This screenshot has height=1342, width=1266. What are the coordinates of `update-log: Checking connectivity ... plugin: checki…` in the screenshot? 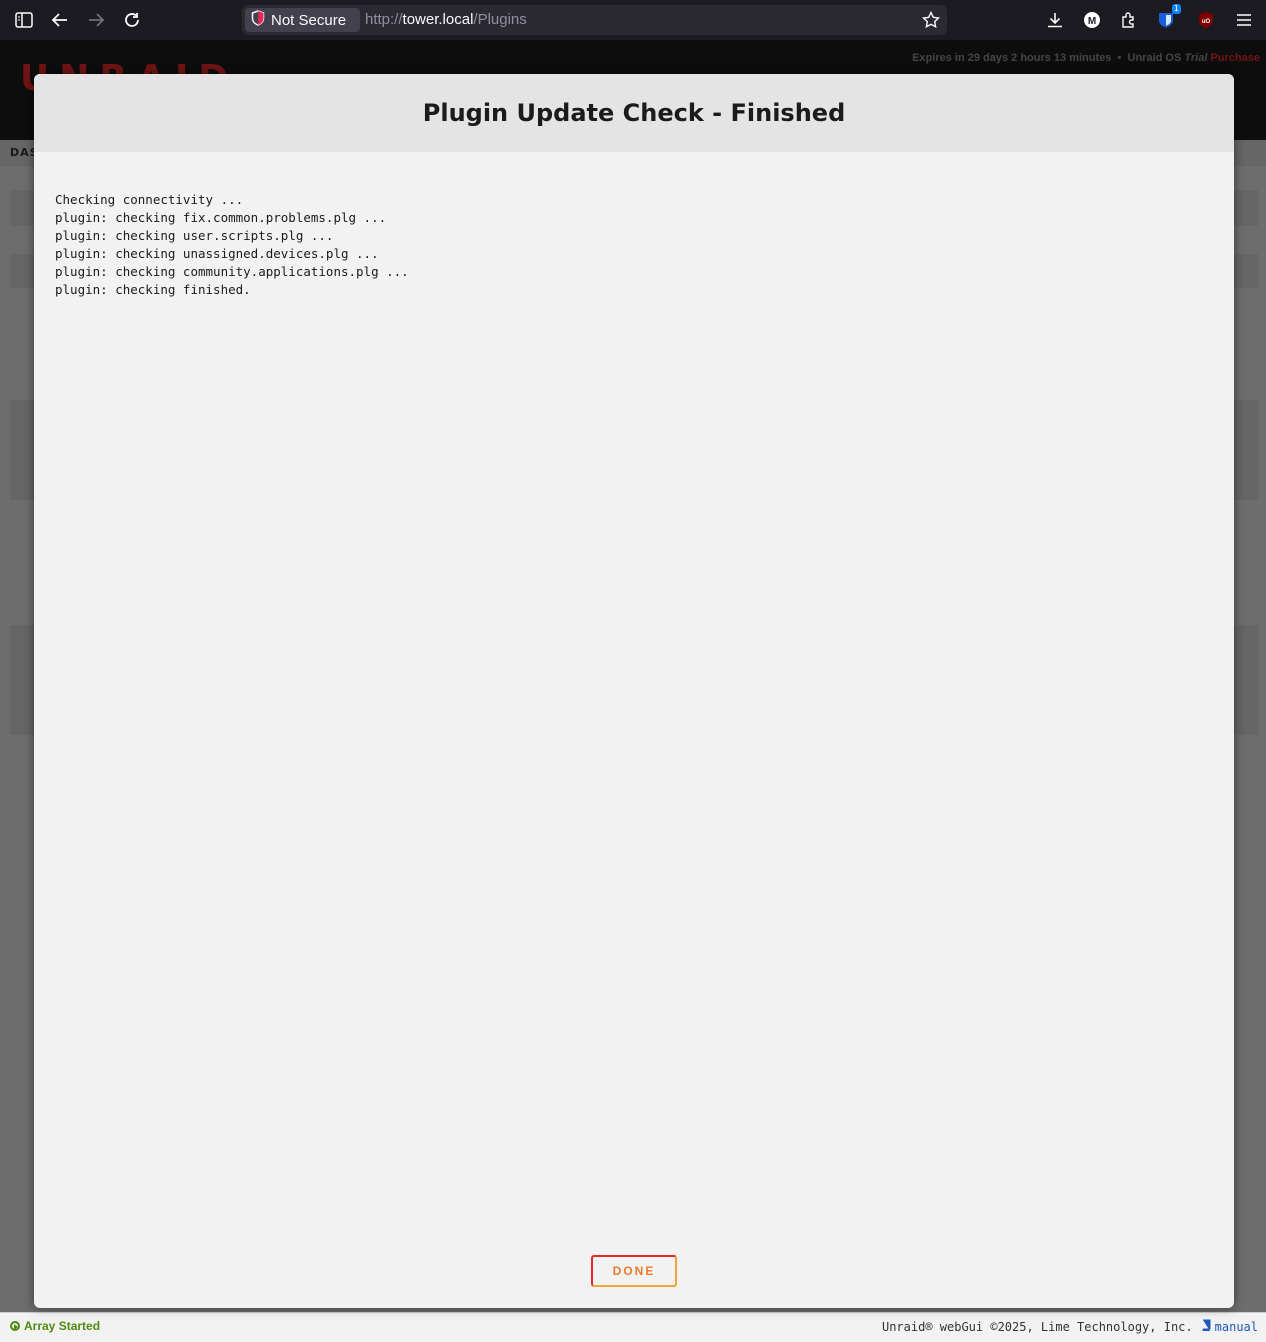 It's located at (232, 244).